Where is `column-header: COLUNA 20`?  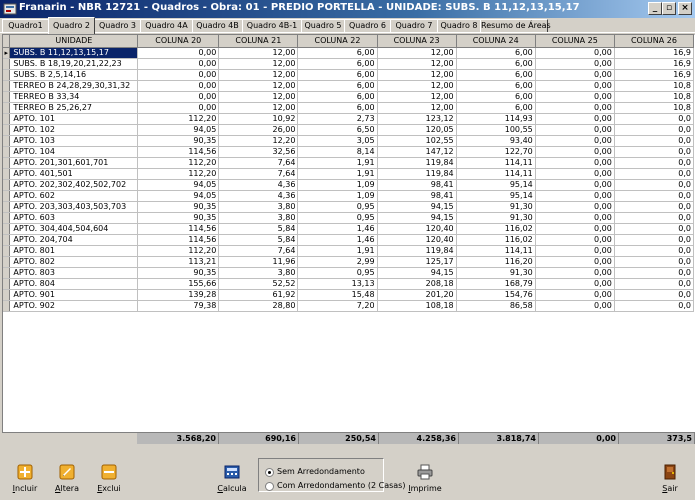
column-header: COLUNA 20 is located at coordinates (178, 41).